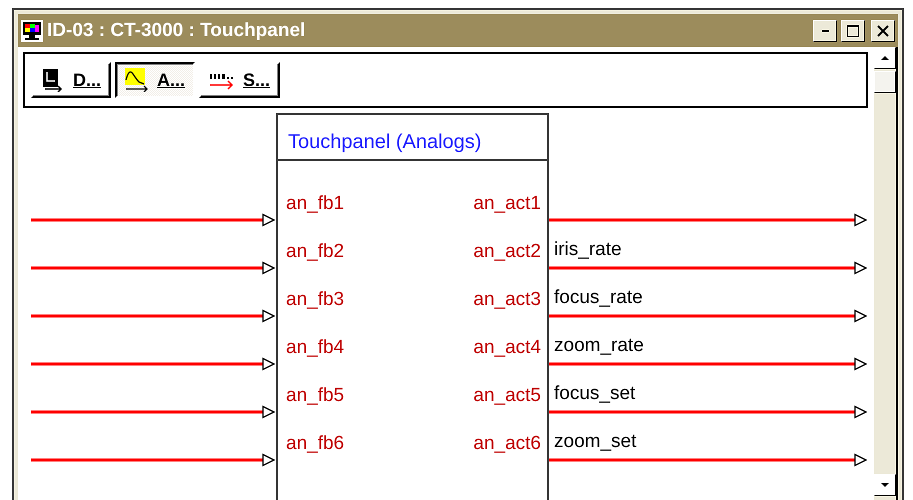 The image size is (913, 500). Describe the element at coordinates (507, 300) in the screenshot. I see `output-port-label: an_act3` at that location.